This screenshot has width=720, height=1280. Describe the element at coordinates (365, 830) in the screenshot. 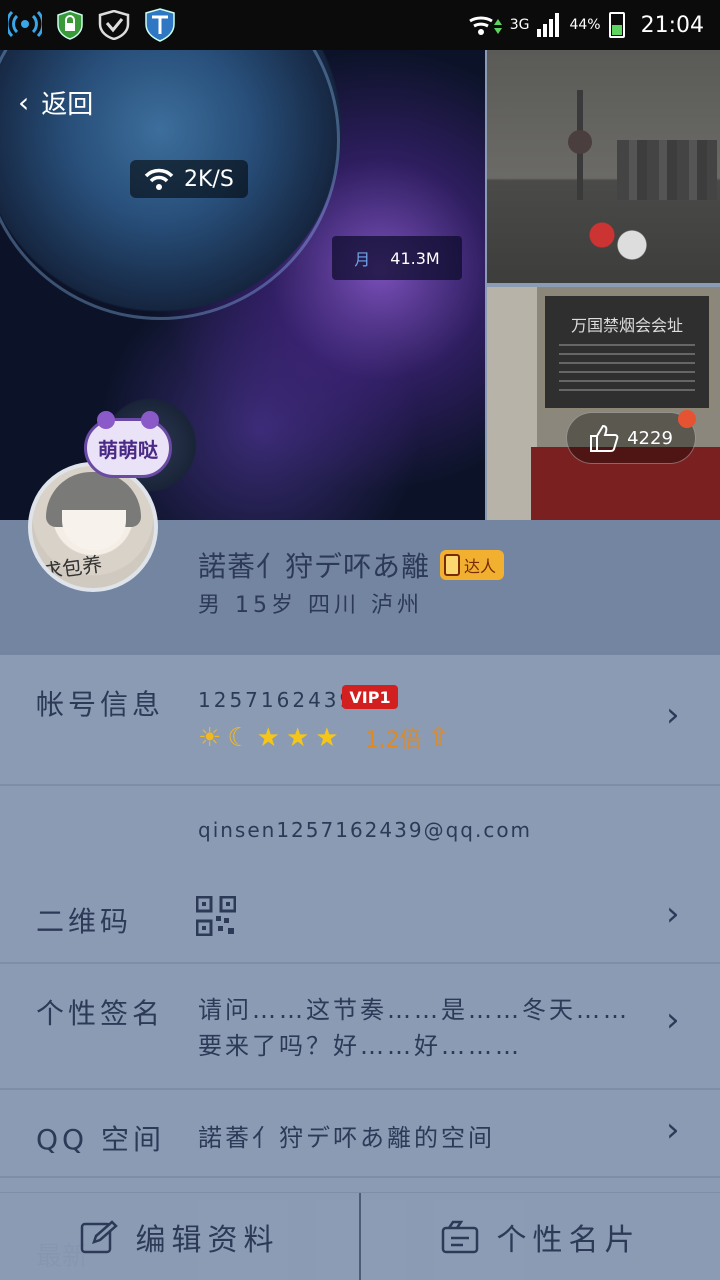

I see `email-value: qinsen1257162439@qq.com` at that location.